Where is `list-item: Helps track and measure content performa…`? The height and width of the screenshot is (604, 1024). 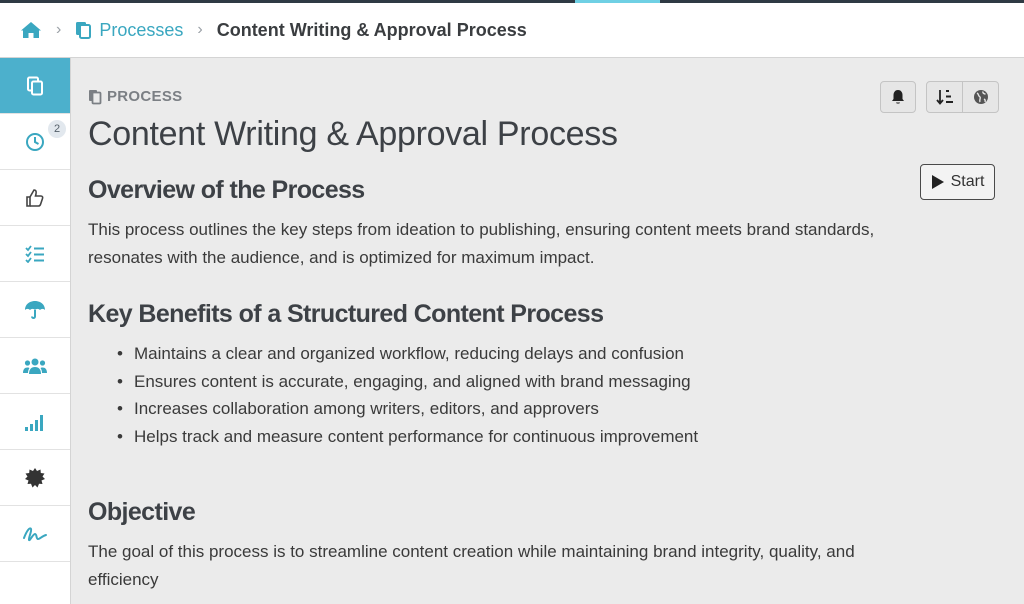 list-item: Helps track and measure content performa… is located at coordinates (407, 437).